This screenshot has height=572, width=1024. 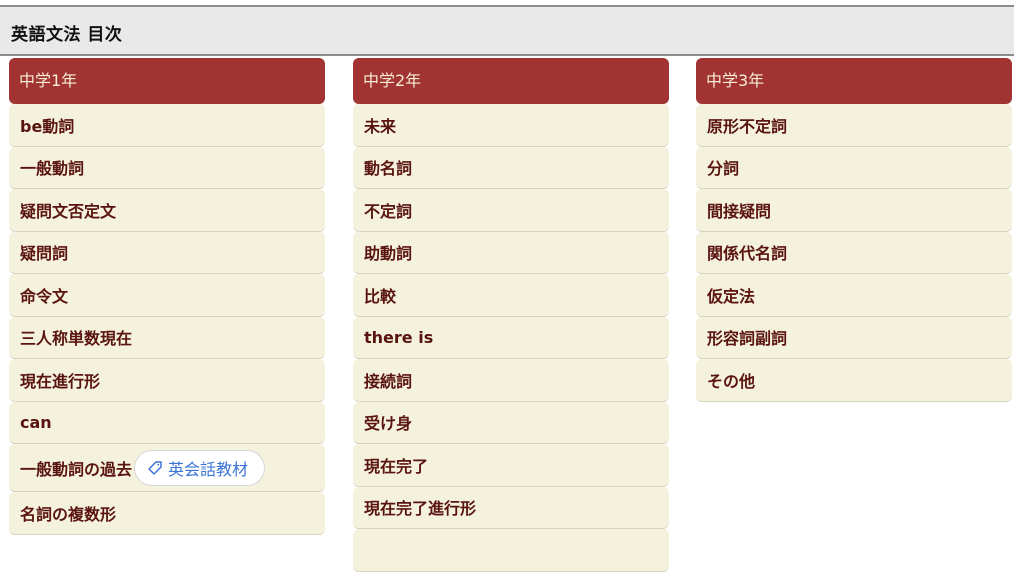 I want to click on list-item: 助動詞, so click(x=511, y=252).